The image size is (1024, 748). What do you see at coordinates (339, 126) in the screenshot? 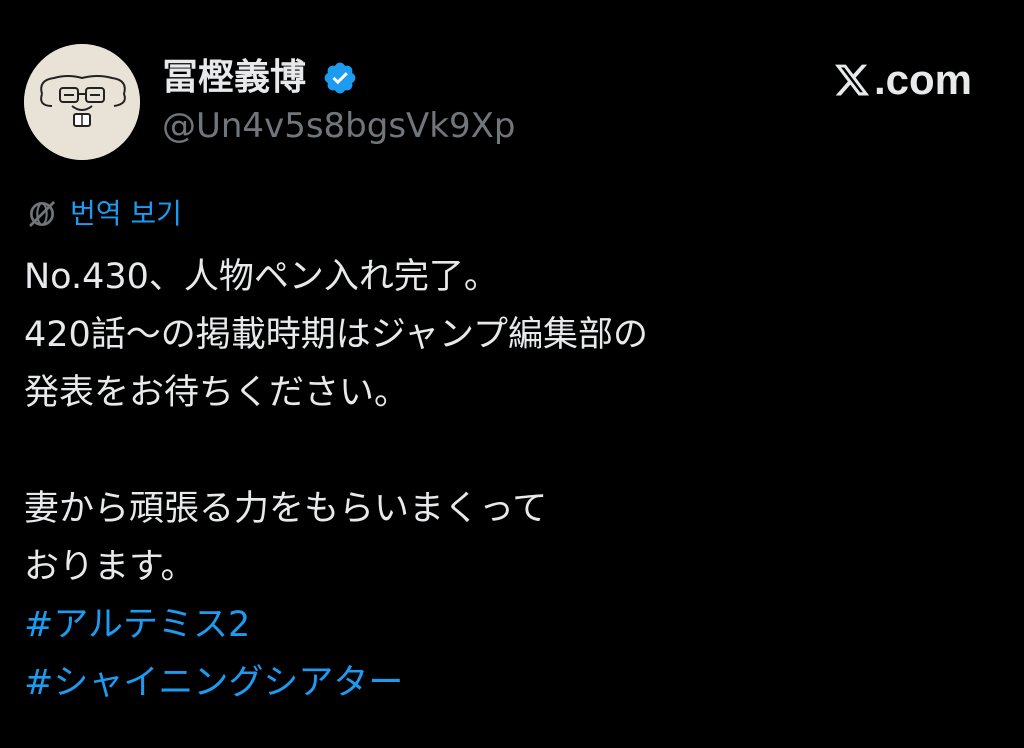
I see `user-handle: @Un4v5s8bgsVk9Xp` at bounding box center [339, 126].